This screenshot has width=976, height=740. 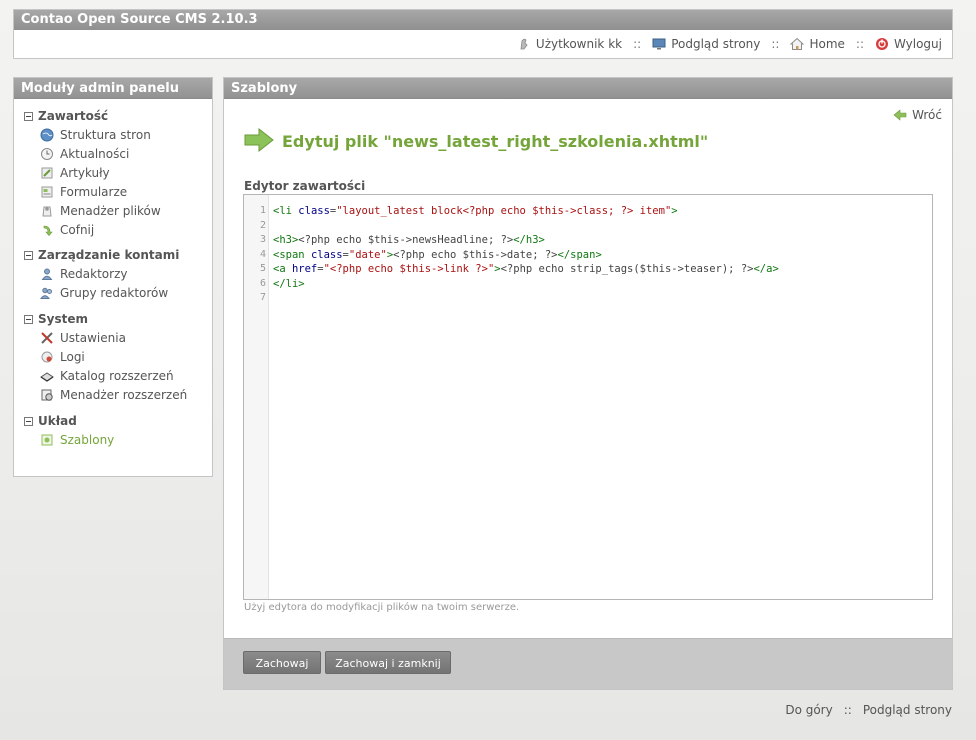 I want to click on tools-icon, so click(x=47, y=338).